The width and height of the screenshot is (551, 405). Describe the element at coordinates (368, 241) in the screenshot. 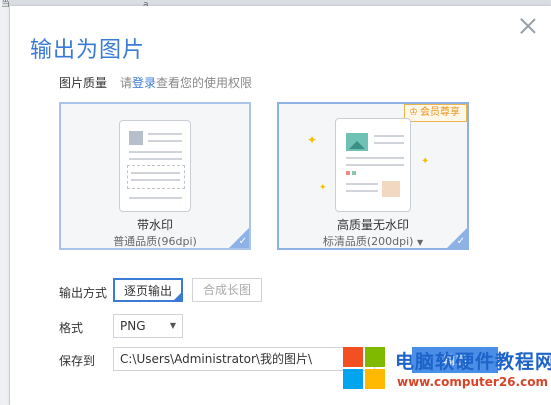

I see `card-subtitle-hq-text: 标清品质(200dpi)` at that location.